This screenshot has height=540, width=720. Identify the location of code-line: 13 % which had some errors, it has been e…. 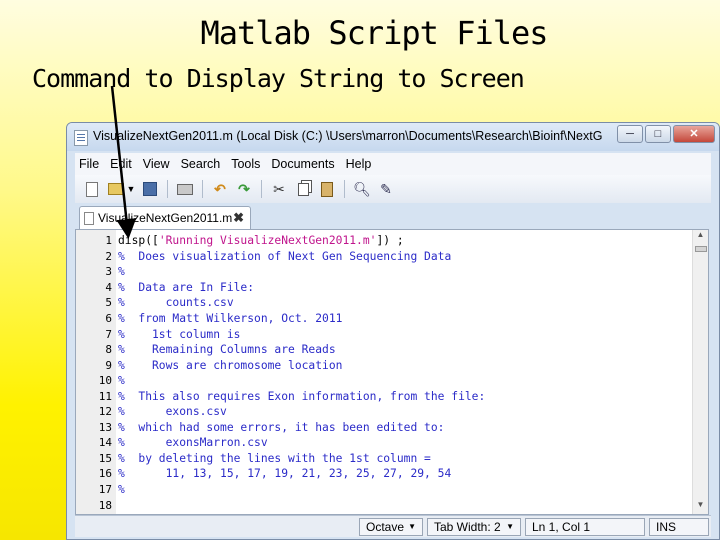
(392, 428).